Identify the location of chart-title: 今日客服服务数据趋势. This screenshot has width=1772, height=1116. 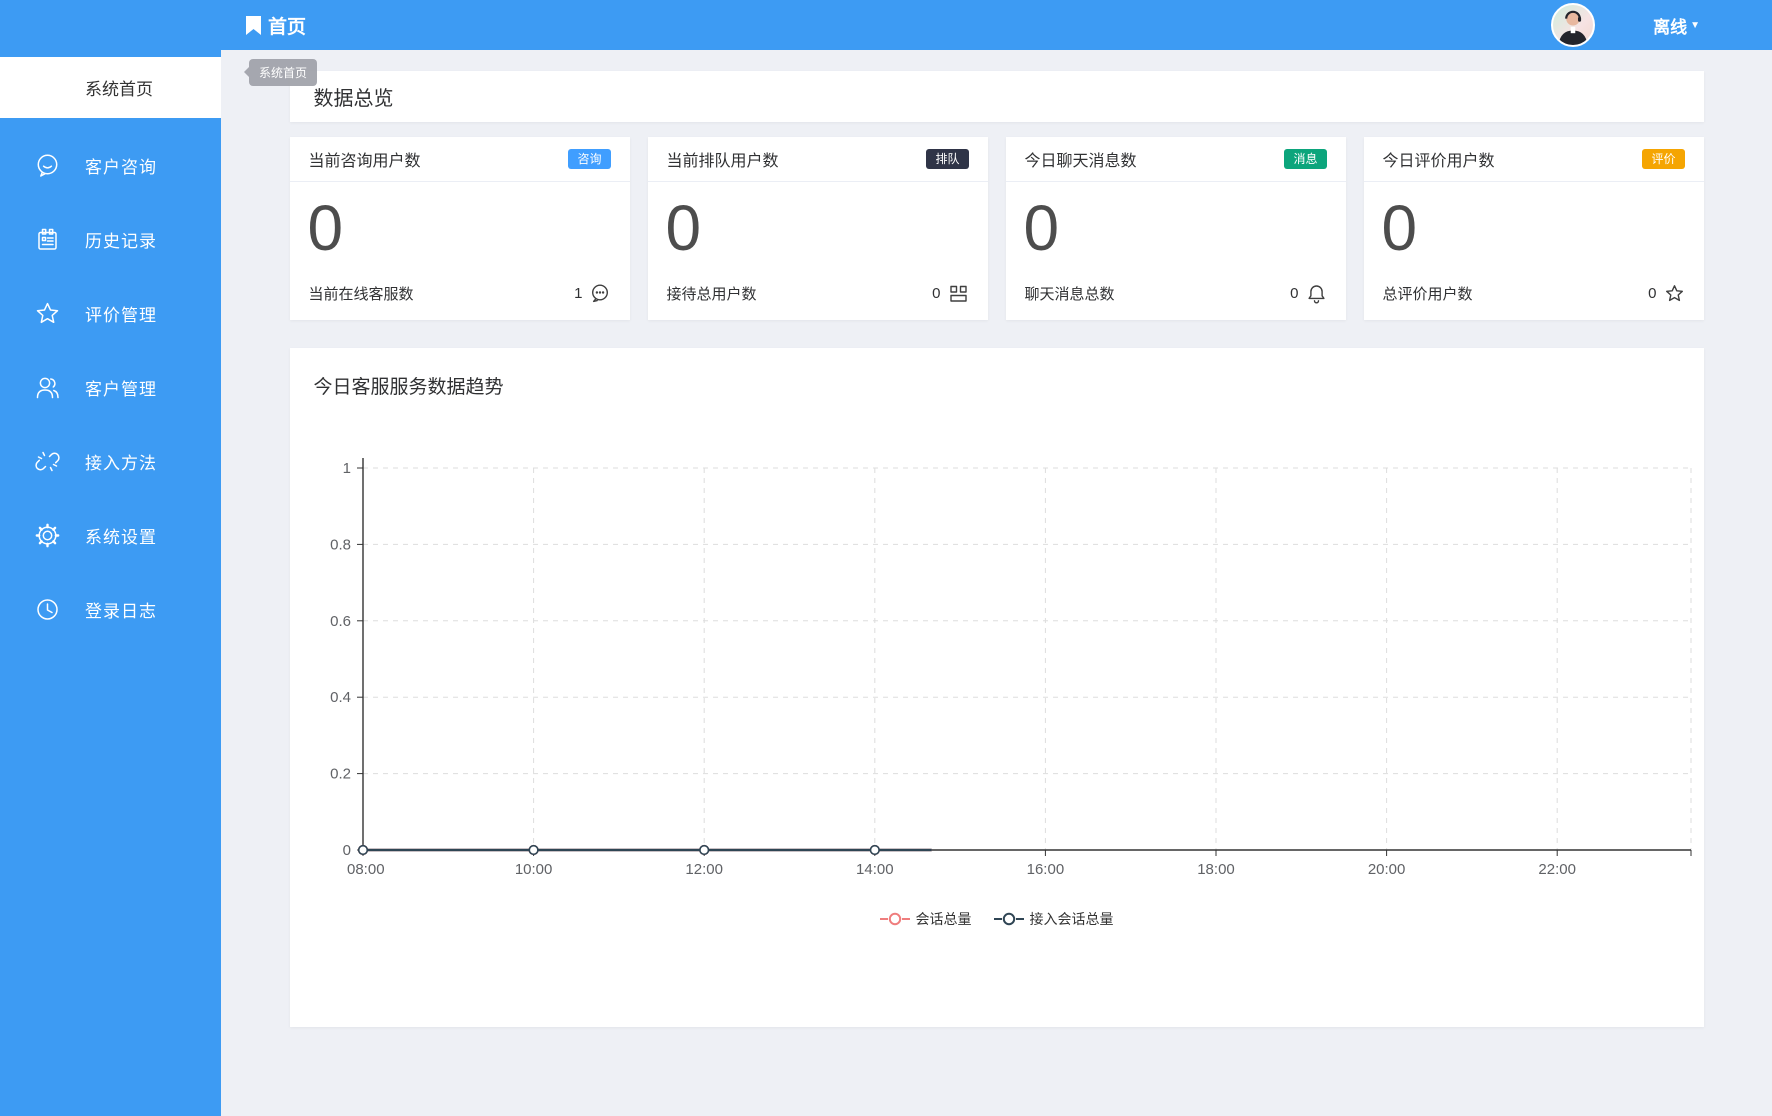
(408, 387).